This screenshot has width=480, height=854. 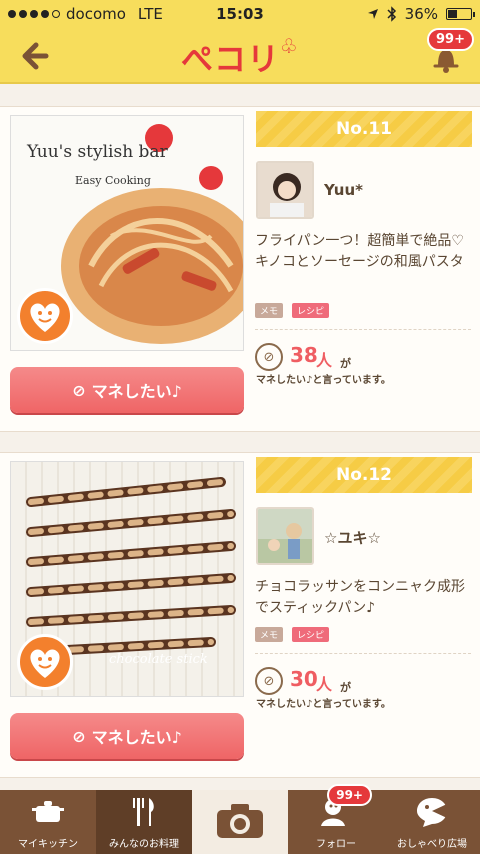 I want to click on app-logo-text: ぺコリ, so click(x=231, y=59).